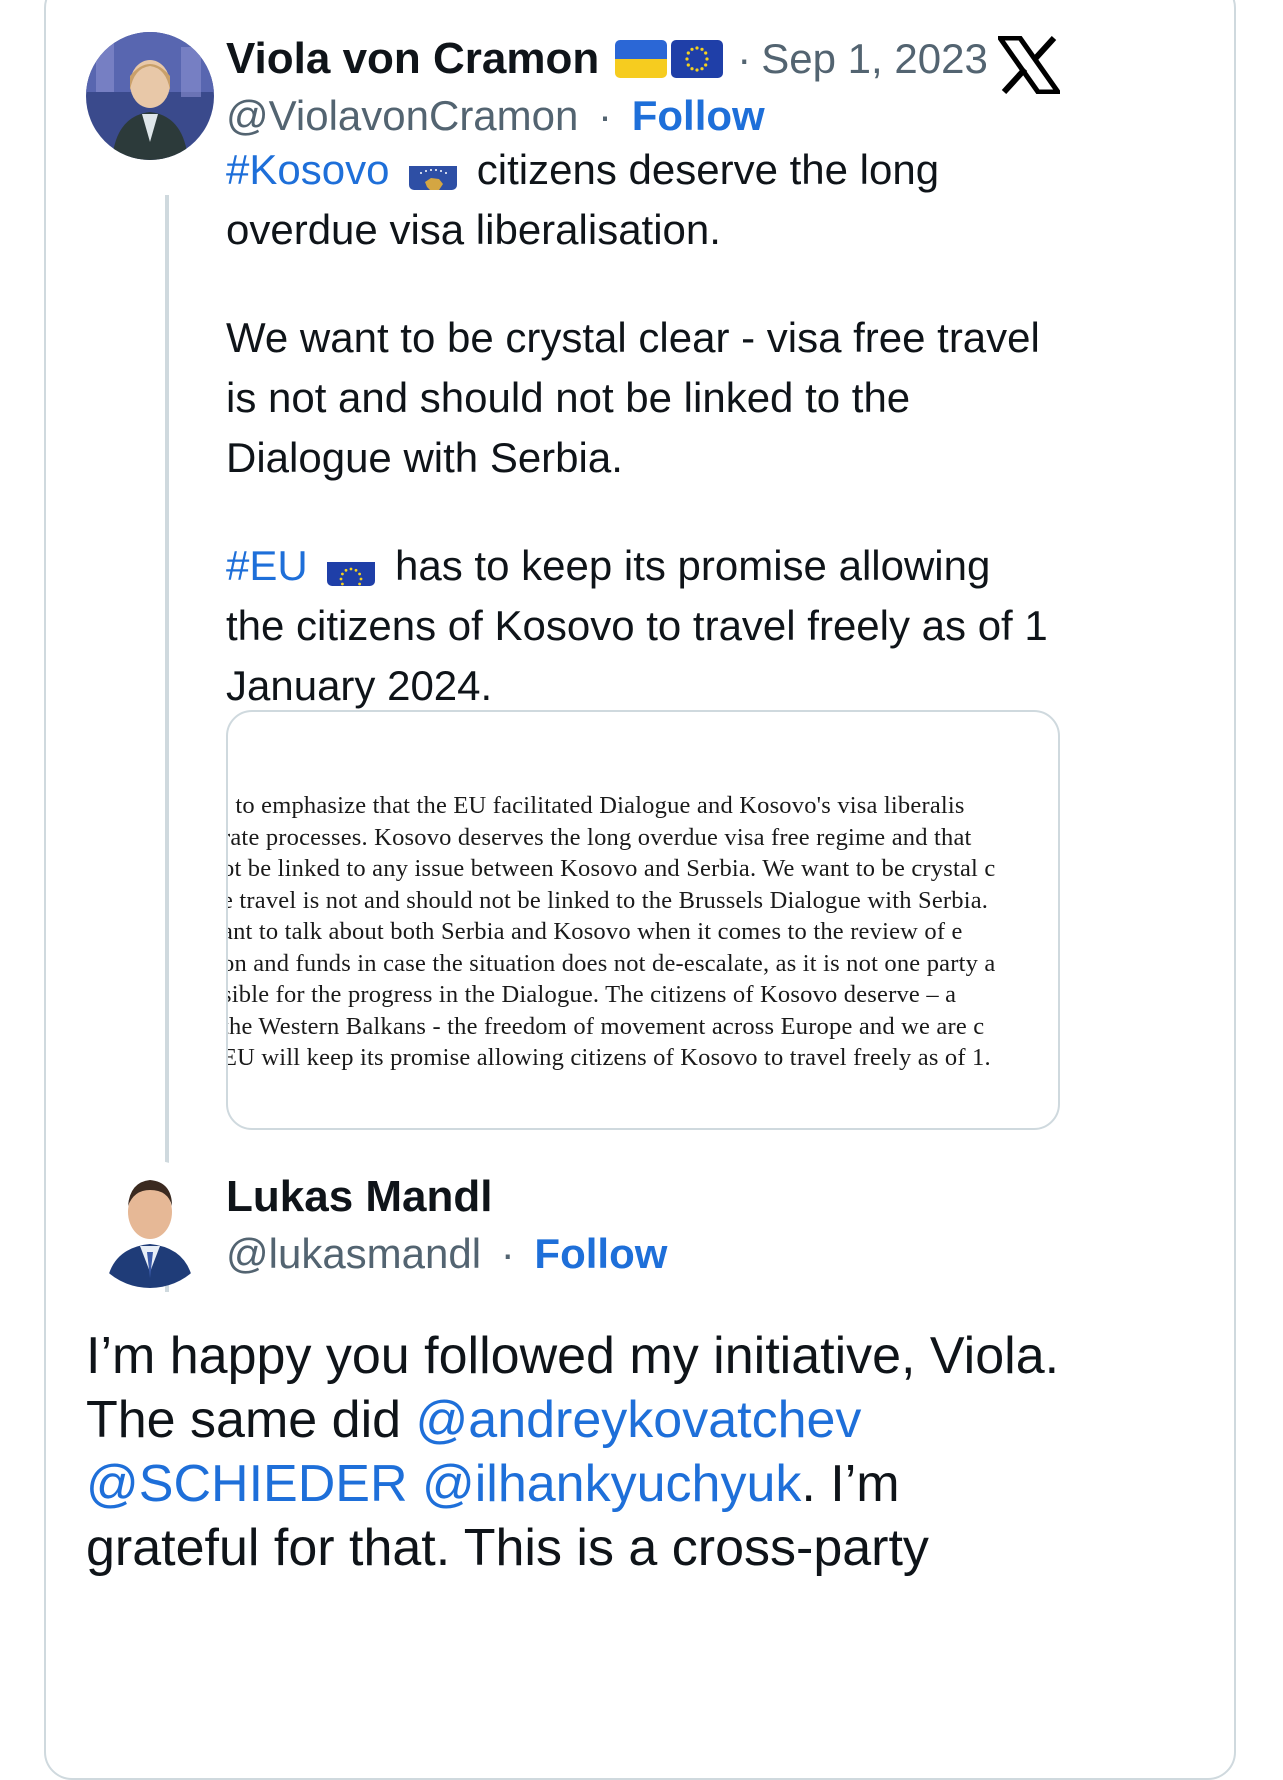 The height and width of the screenshot is (1780, 1283). I want to click on reply-handle-row: @lukasmandl · Follow, so click(446, 1254).